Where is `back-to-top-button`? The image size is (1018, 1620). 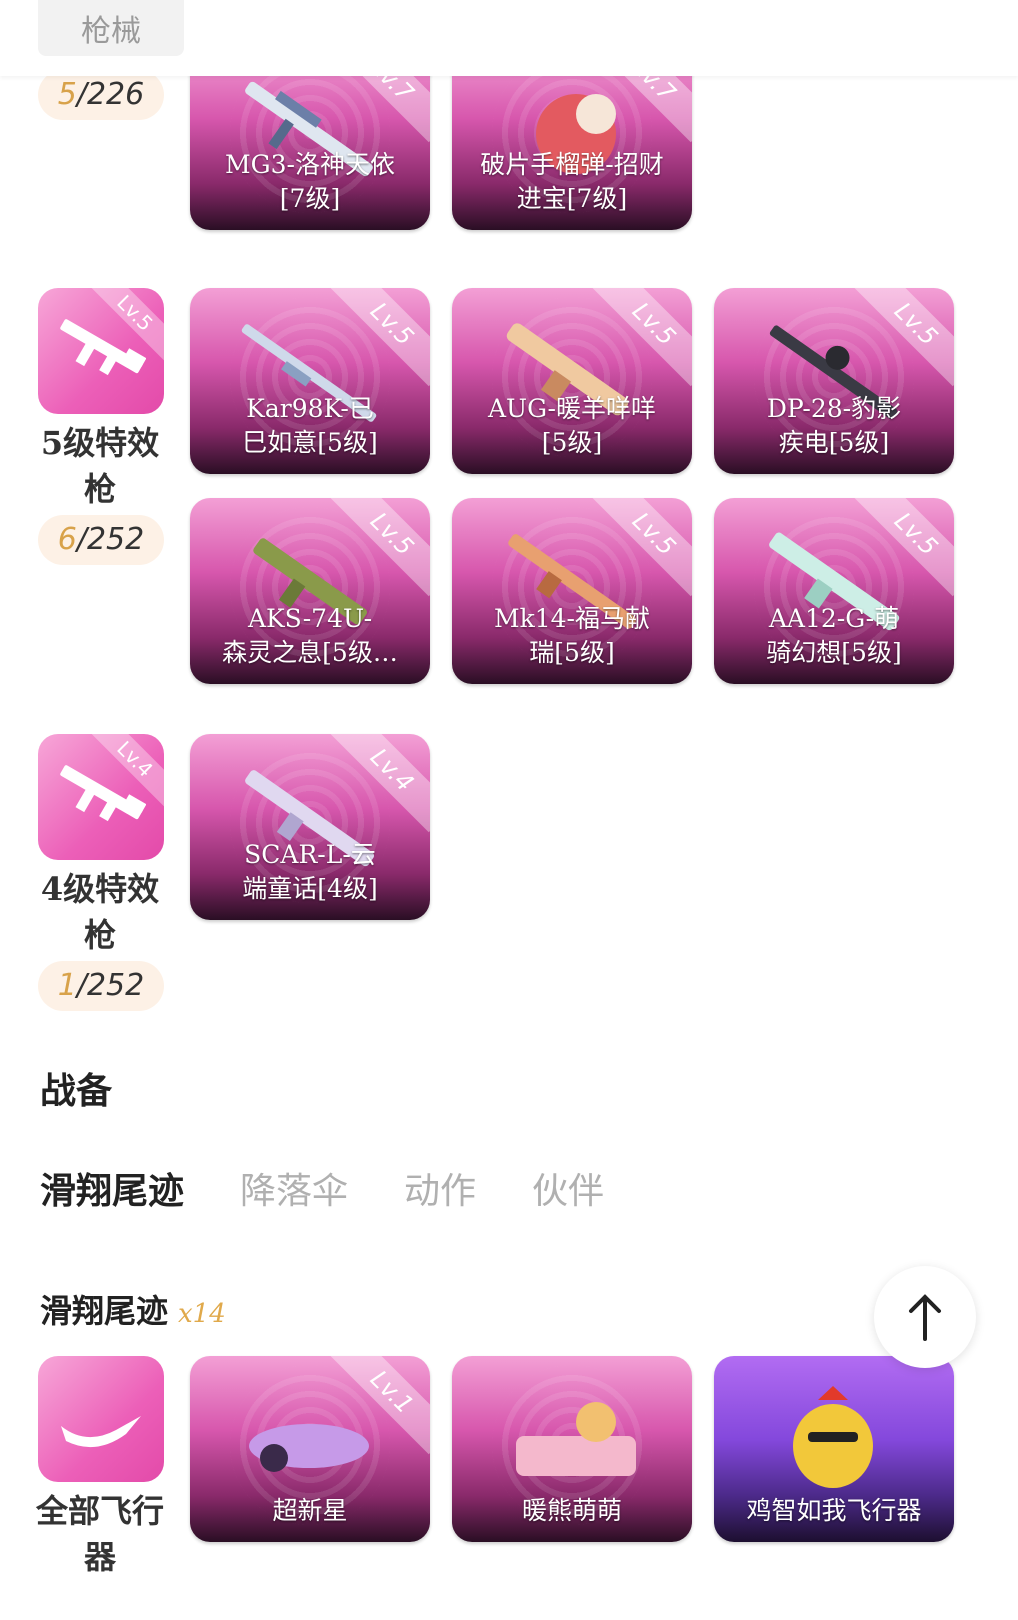 back-to-top-button is located at coordinates (925, 1317).